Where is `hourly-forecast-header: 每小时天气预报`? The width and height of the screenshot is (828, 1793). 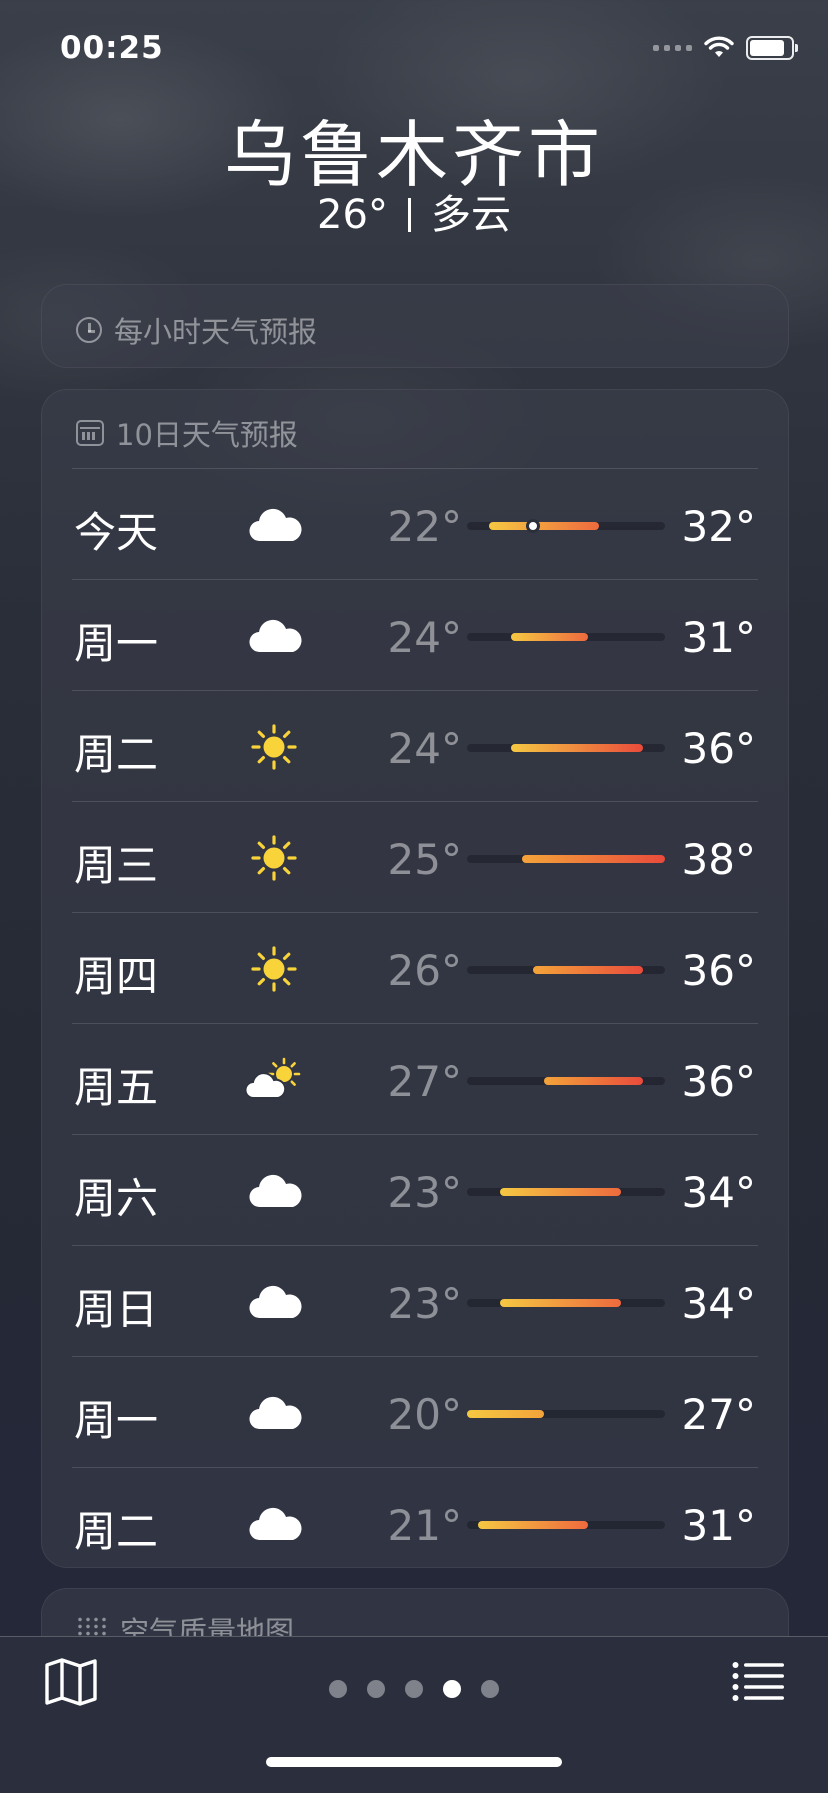 hourly-forecast-header: 每小时天气预报 is located at coordinates (196, 330).